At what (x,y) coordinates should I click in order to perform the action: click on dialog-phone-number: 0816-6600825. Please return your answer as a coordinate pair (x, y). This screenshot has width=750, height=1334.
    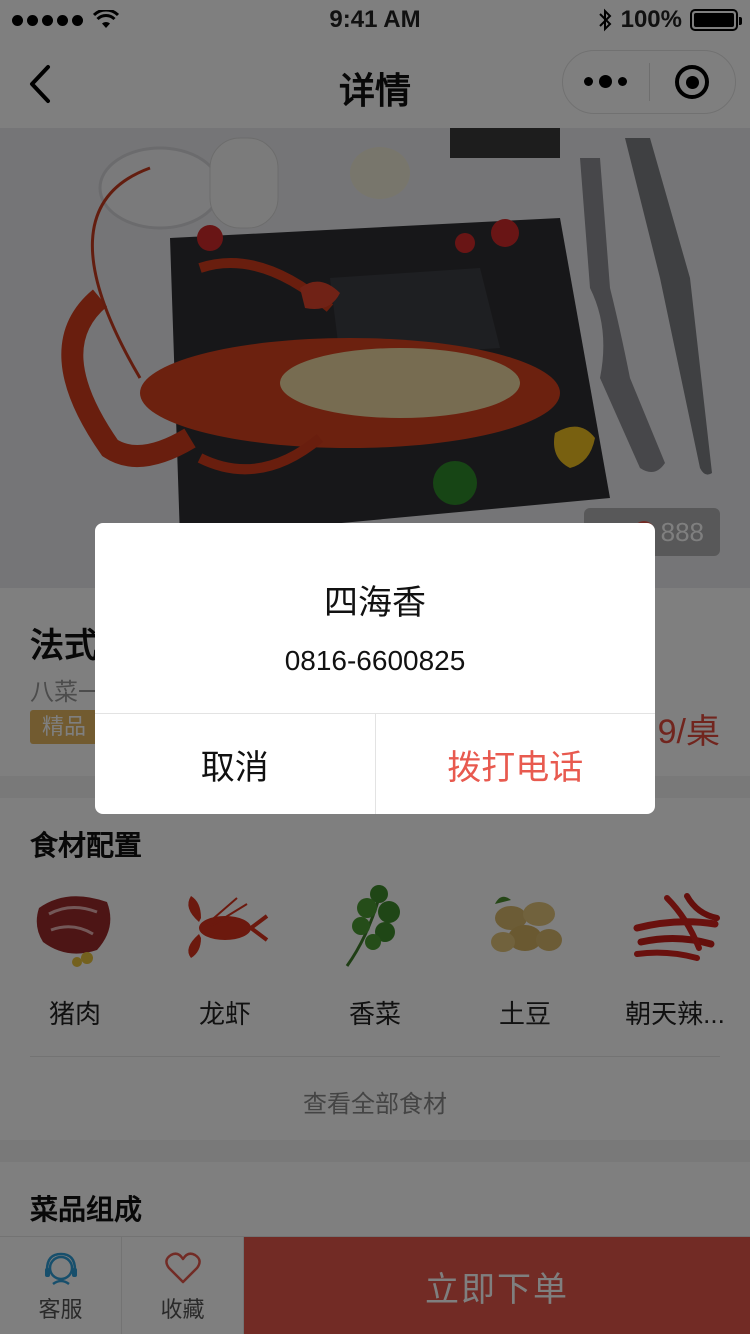
    Looking at the image, I should click on (375, 660).